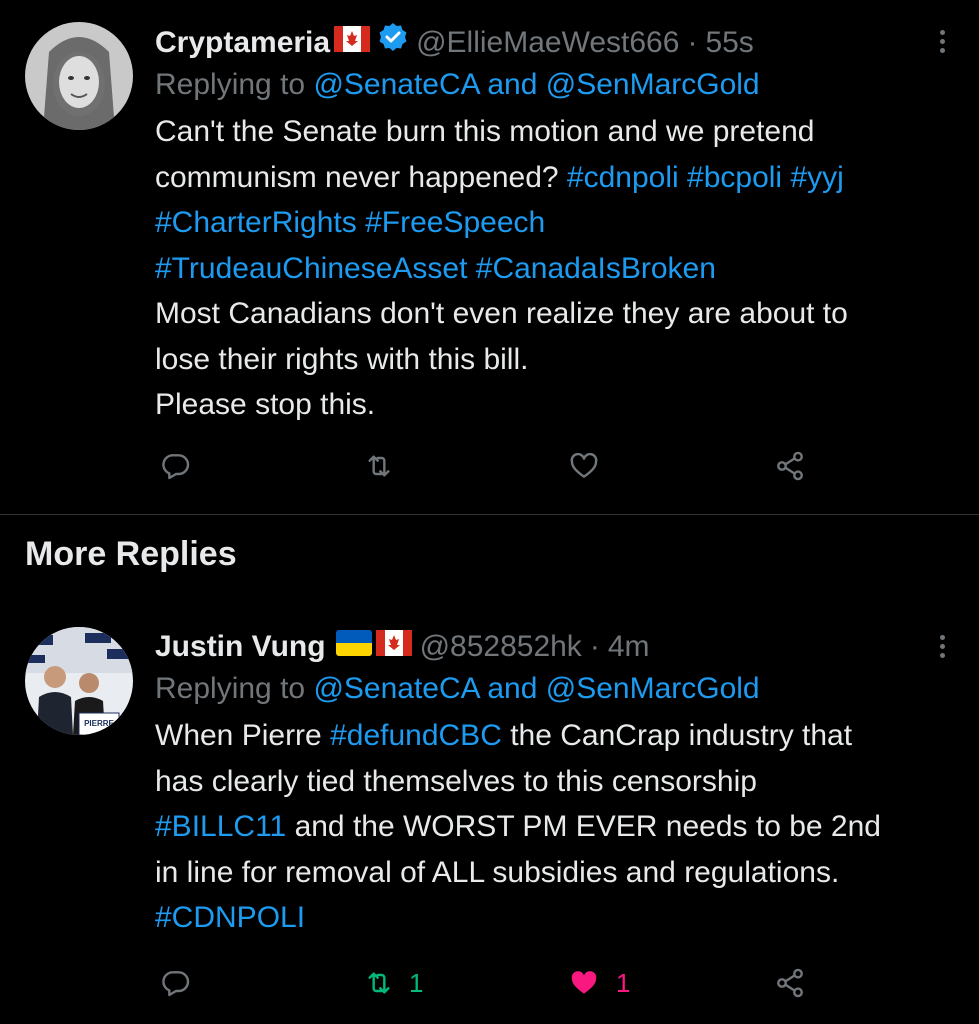 This screenshot has height=1024, width=979. I want to click on like-count: 1, so click(623, 982).